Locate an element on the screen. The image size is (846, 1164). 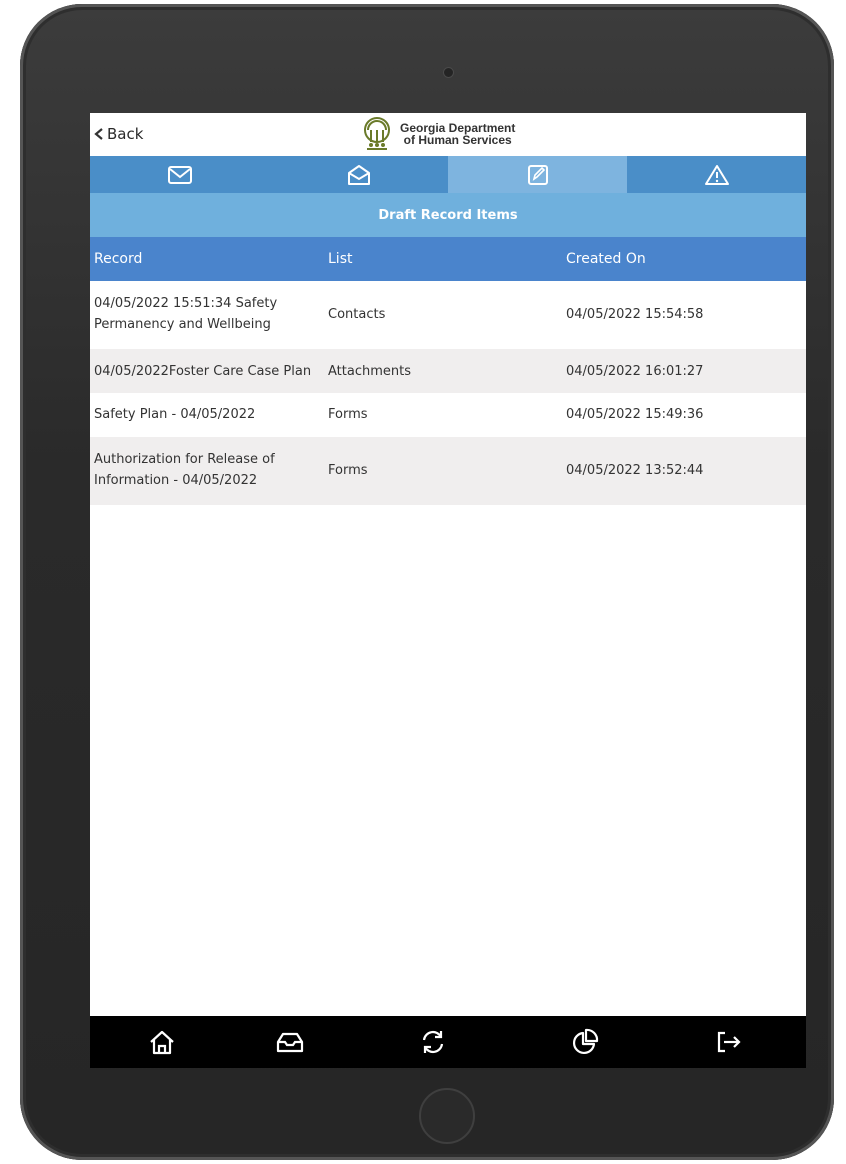
record-line: Authorization for Release of is located at coordinates (184, 459).